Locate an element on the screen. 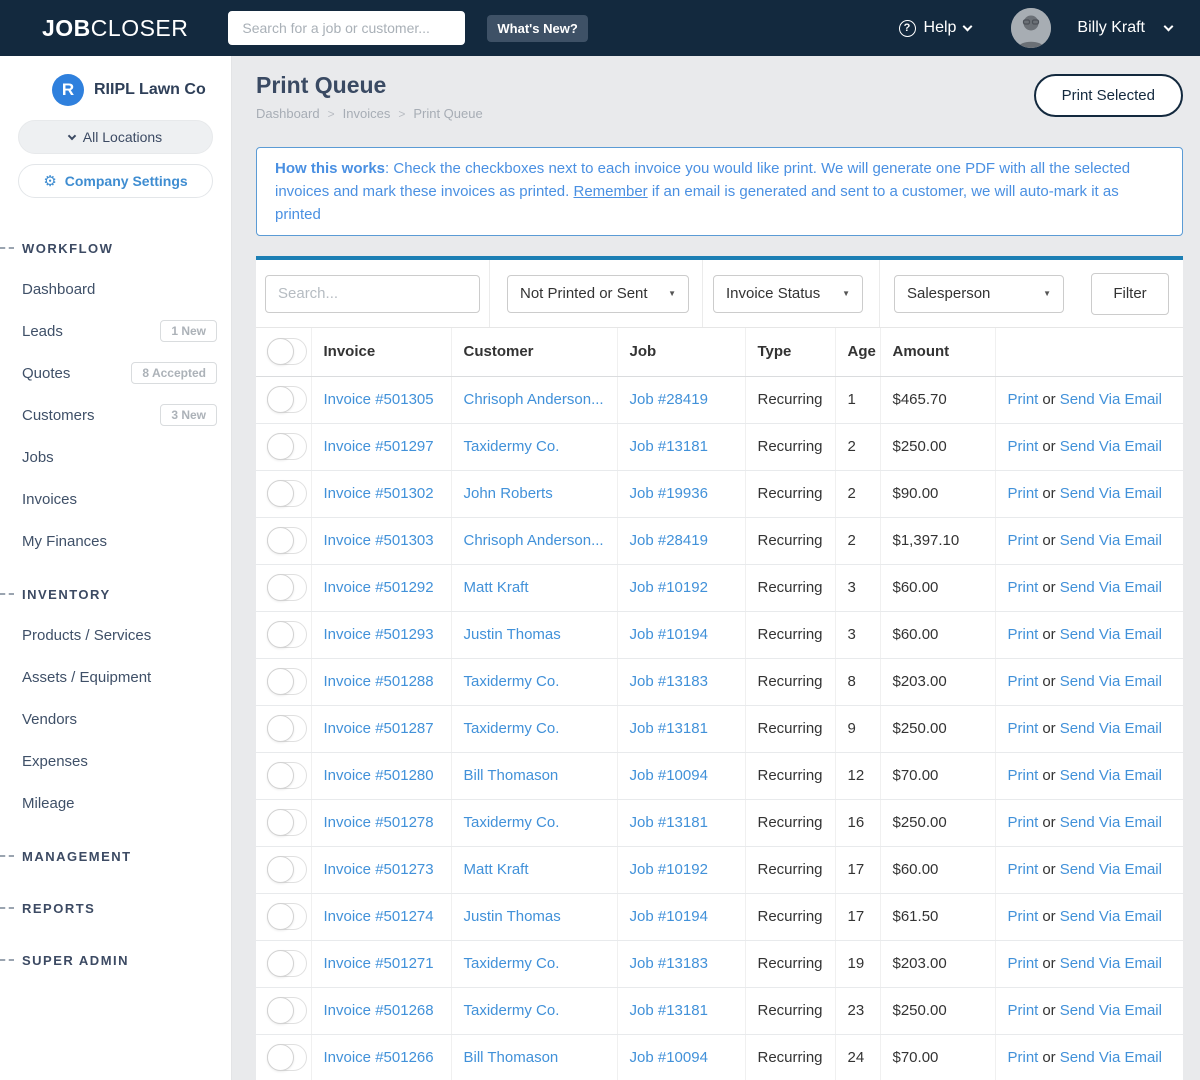  invoice-link: Invoice #501280 is located at coordinates (379, 775).